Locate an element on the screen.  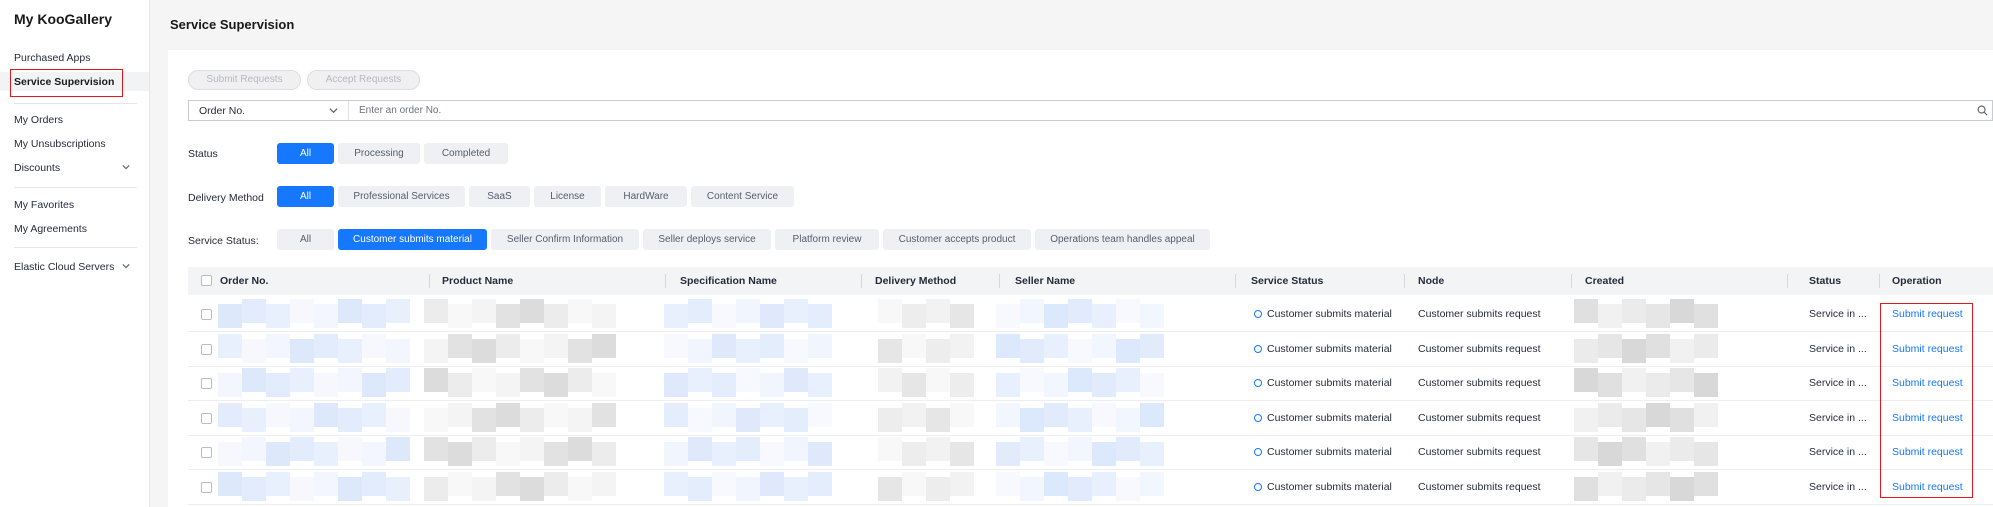
service-status-filter-operations-team-handles-appeal: Operations team handles appeal is located at coordinates (1122, 239).